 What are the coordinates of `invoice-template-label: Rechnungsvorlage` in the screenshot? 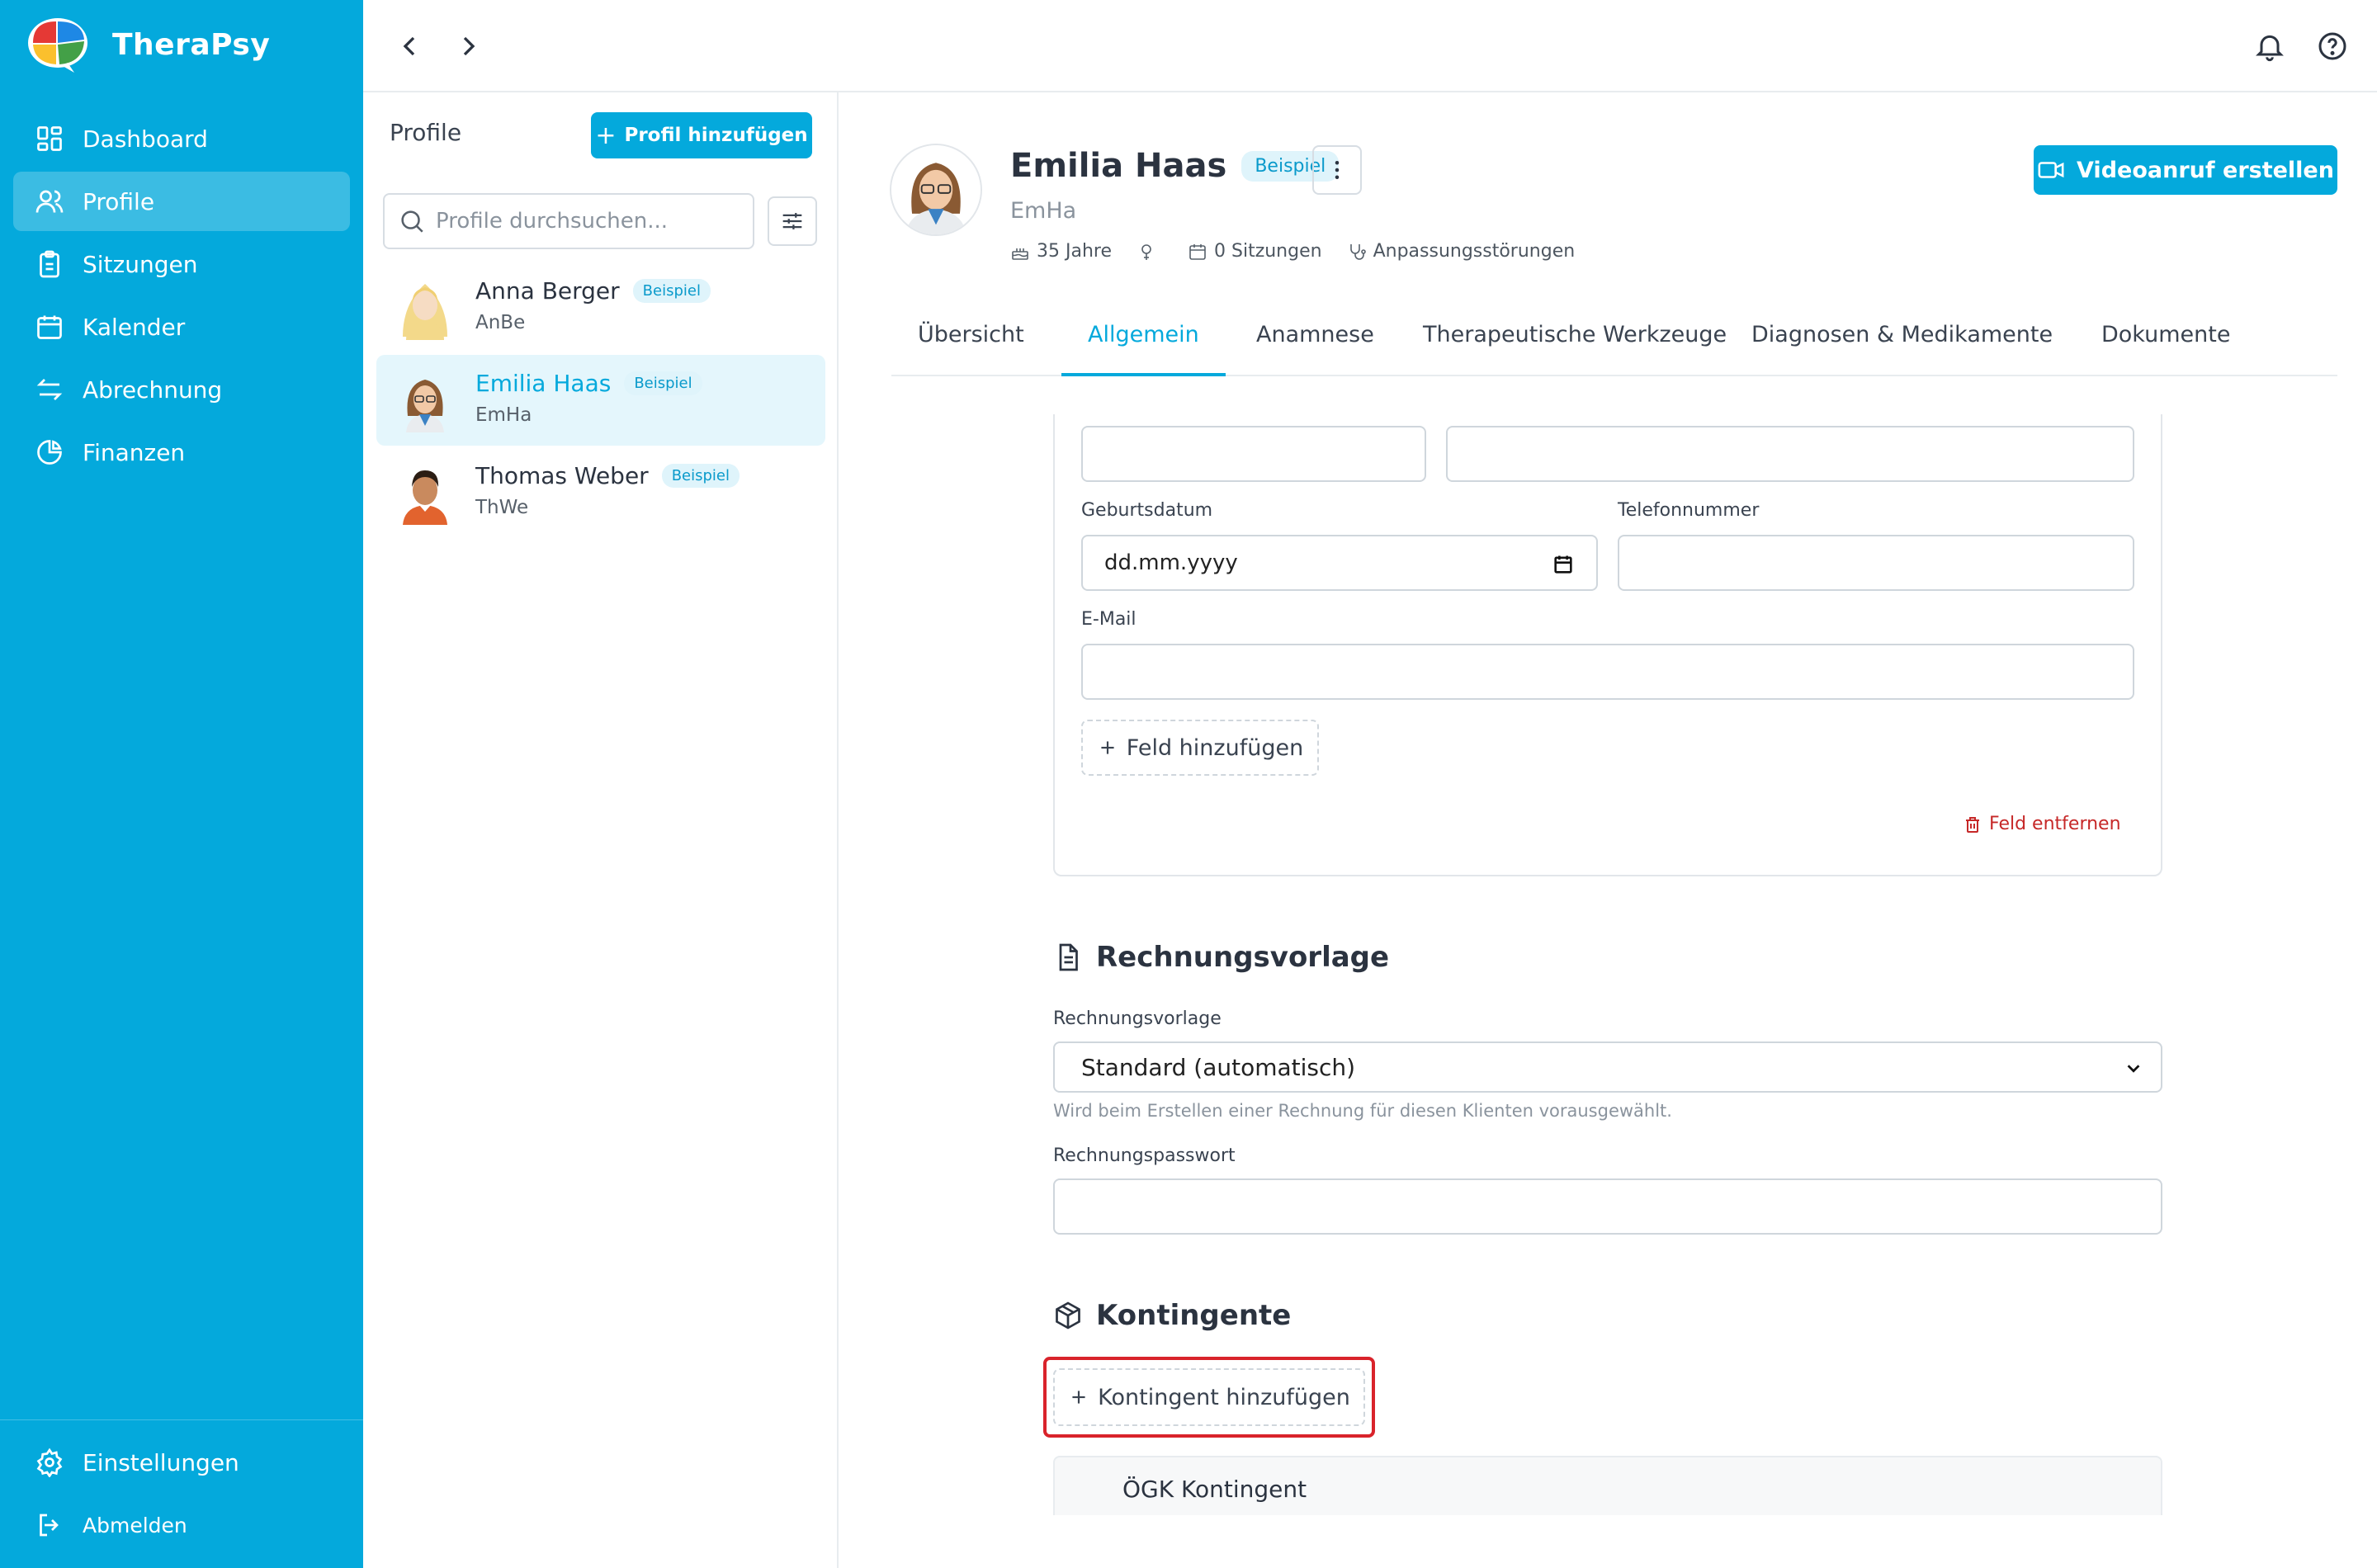 It's located at (1137, 1018).